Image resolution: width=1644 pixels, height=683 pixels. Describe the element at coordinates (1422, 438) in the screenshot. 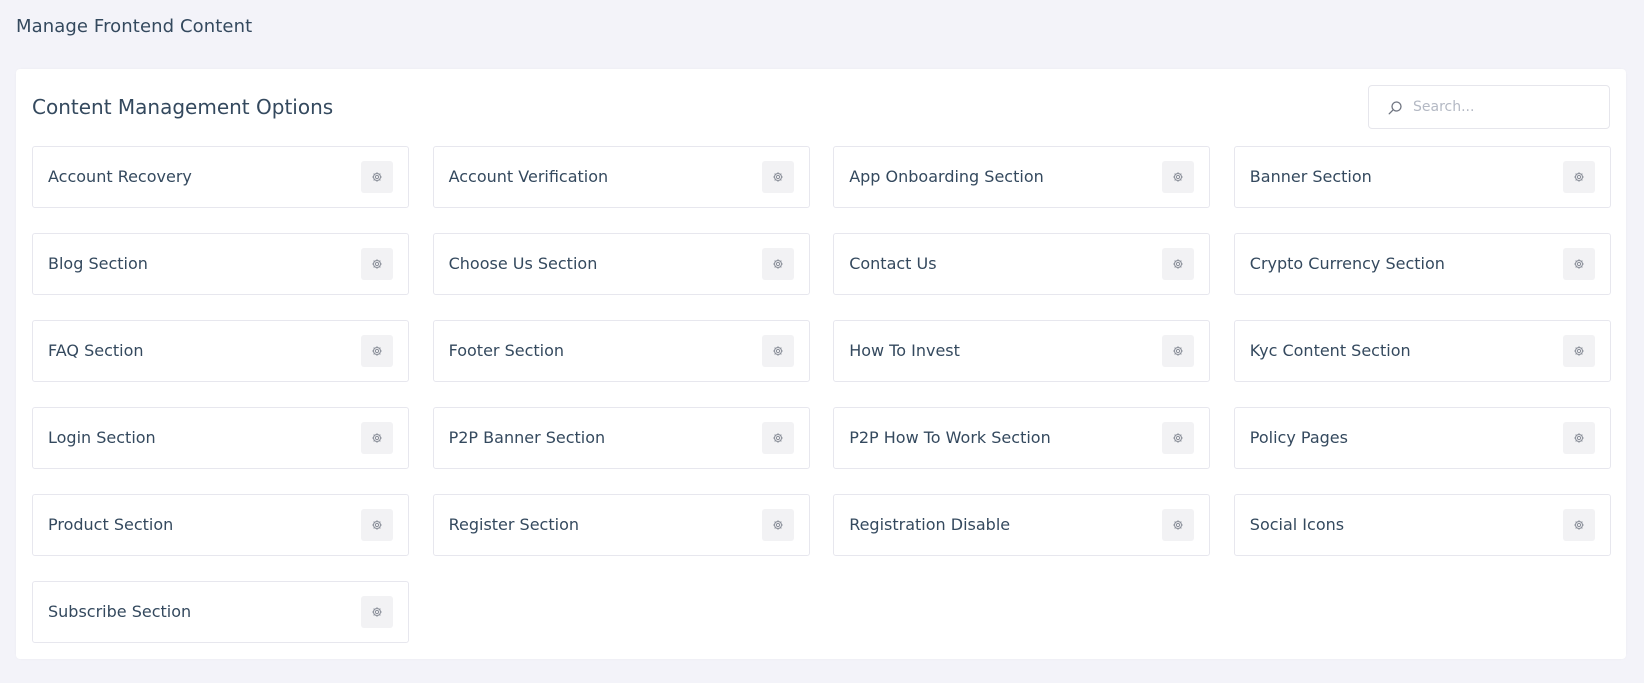

I see `option-card-policy-pages: Policy Pages` at that location.